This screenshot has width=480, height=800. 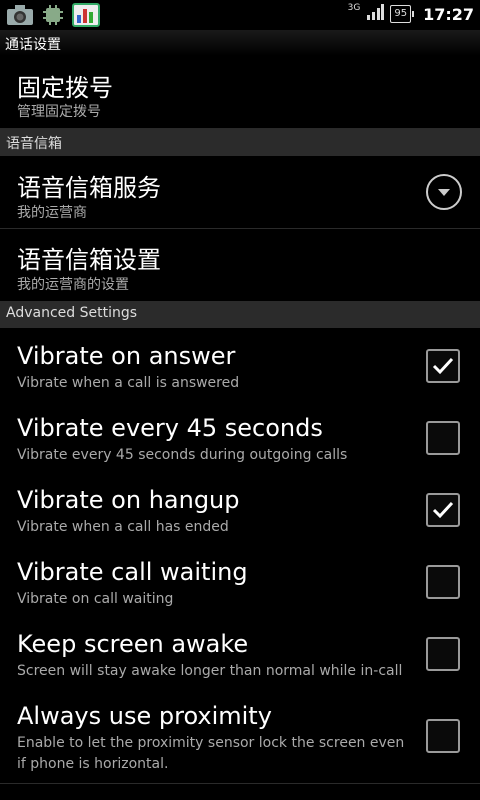 What do you see at coordinates (240, 265) in the screenshot?
I see `voicemail-settings-item: 语音信箱设置 我的运营商的设置` at bounding box center [240, 265].